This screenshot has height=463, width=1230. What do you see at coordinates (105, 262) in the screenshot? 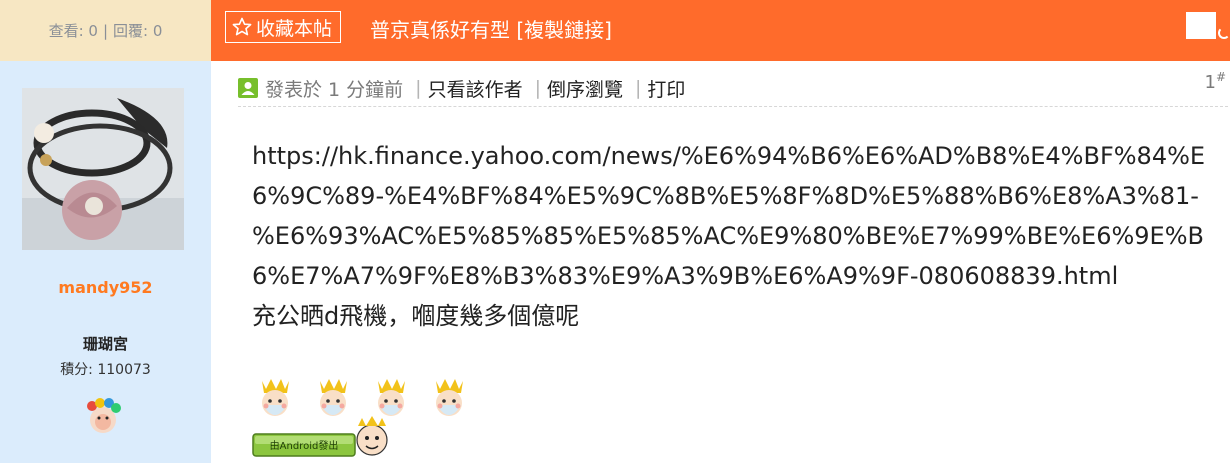
I see `author-sidebar: mandy952 珊瑚宮 積分: 110073` at bounding box center [105, 262].